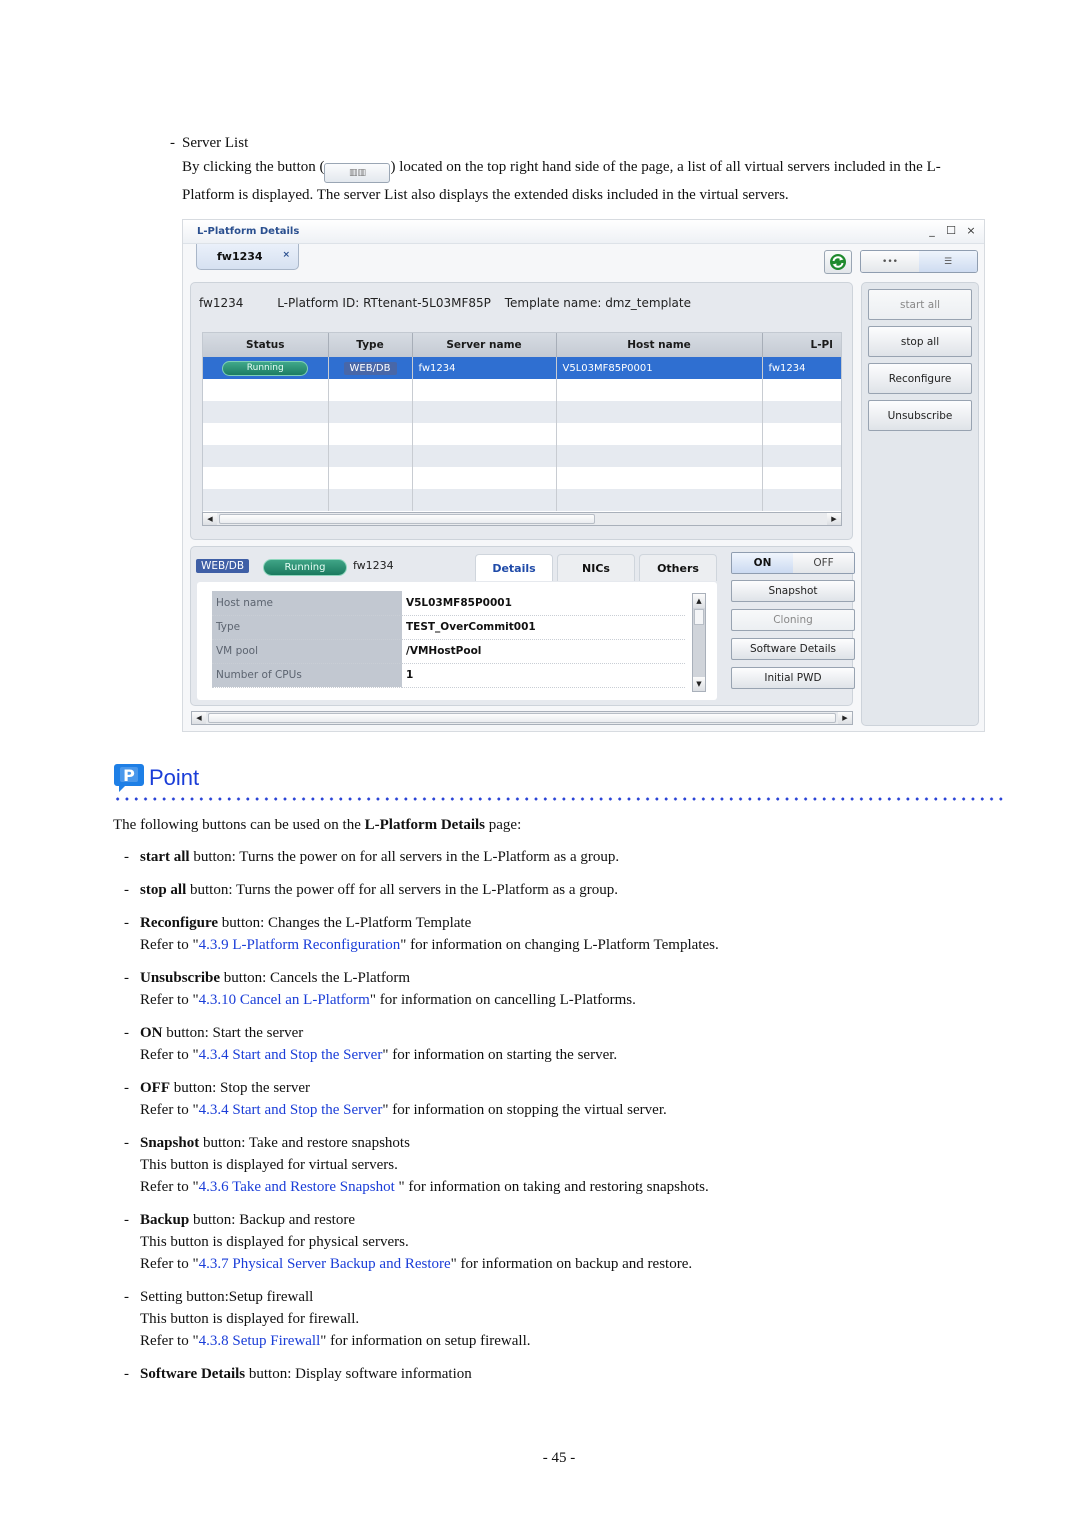 The image size is (1080, 1527). I want to click on tab-others: Others, so click(678, 567).